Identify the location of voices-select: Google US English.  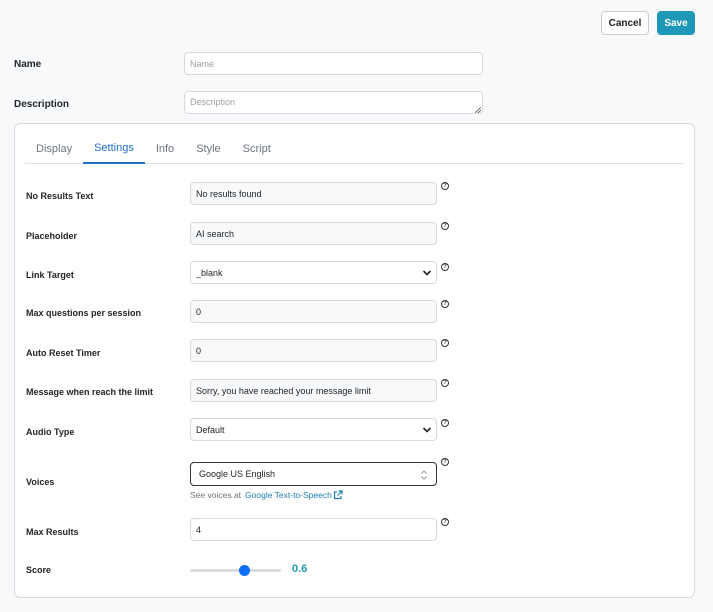
(313, 474).